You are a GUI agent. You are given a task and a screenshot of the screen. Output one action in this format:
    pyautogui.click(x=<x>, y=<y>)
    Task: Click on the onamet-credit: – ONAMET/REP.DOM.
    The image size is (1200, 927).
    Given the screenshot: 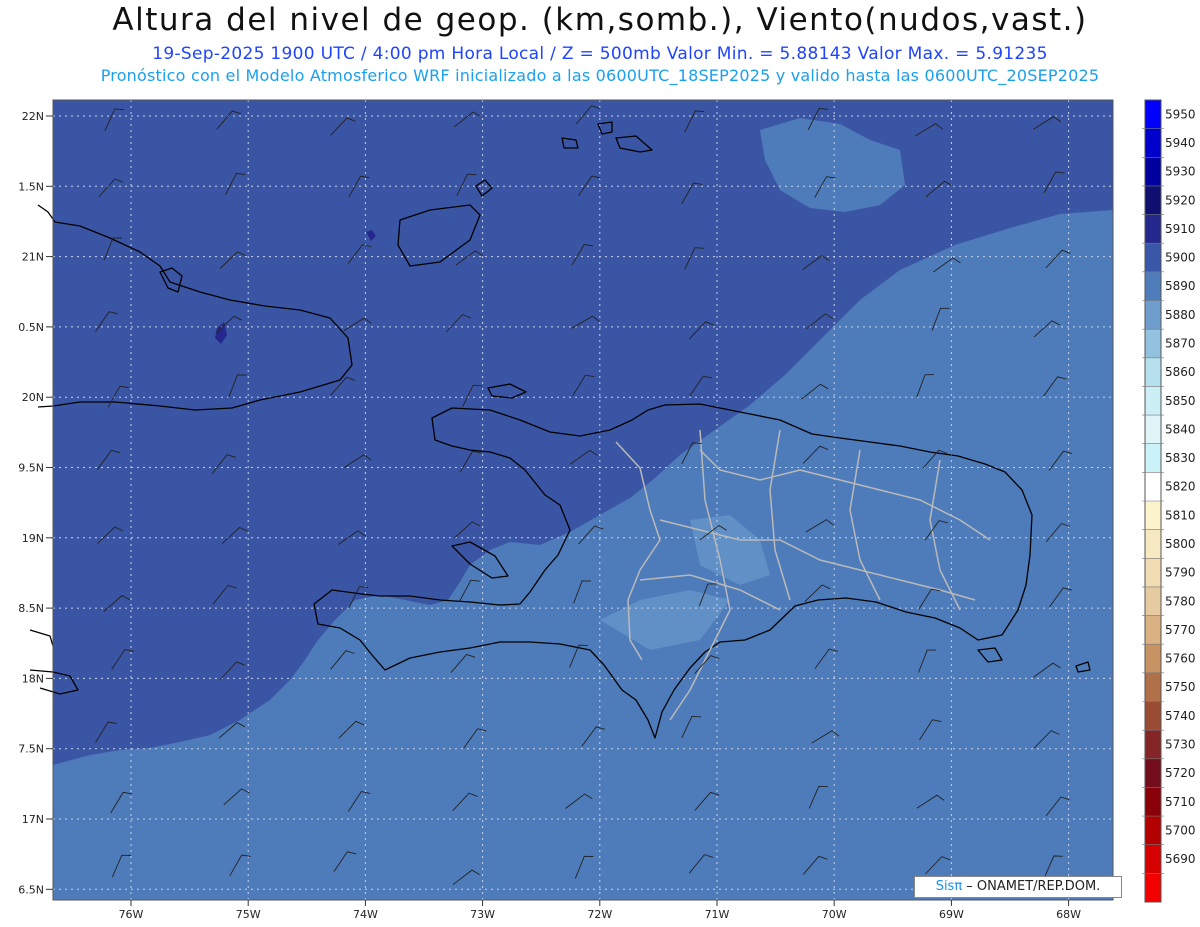 What is the action you would take?
    pyautogui.click(x=1031, y=886)
    